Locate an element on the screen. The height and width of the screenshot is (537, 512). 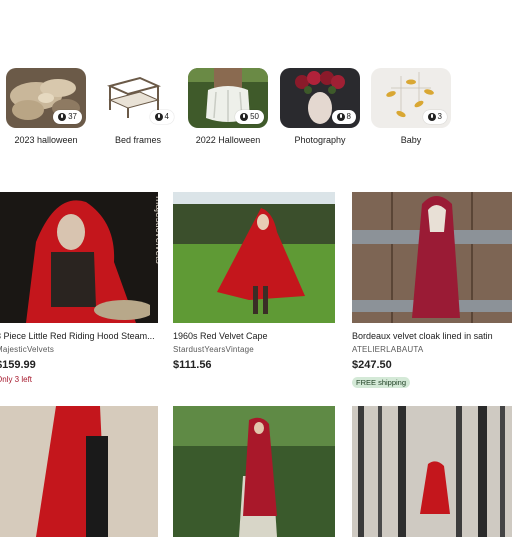
collection-thumbnail: 3 is located at coordinates (411, 98).